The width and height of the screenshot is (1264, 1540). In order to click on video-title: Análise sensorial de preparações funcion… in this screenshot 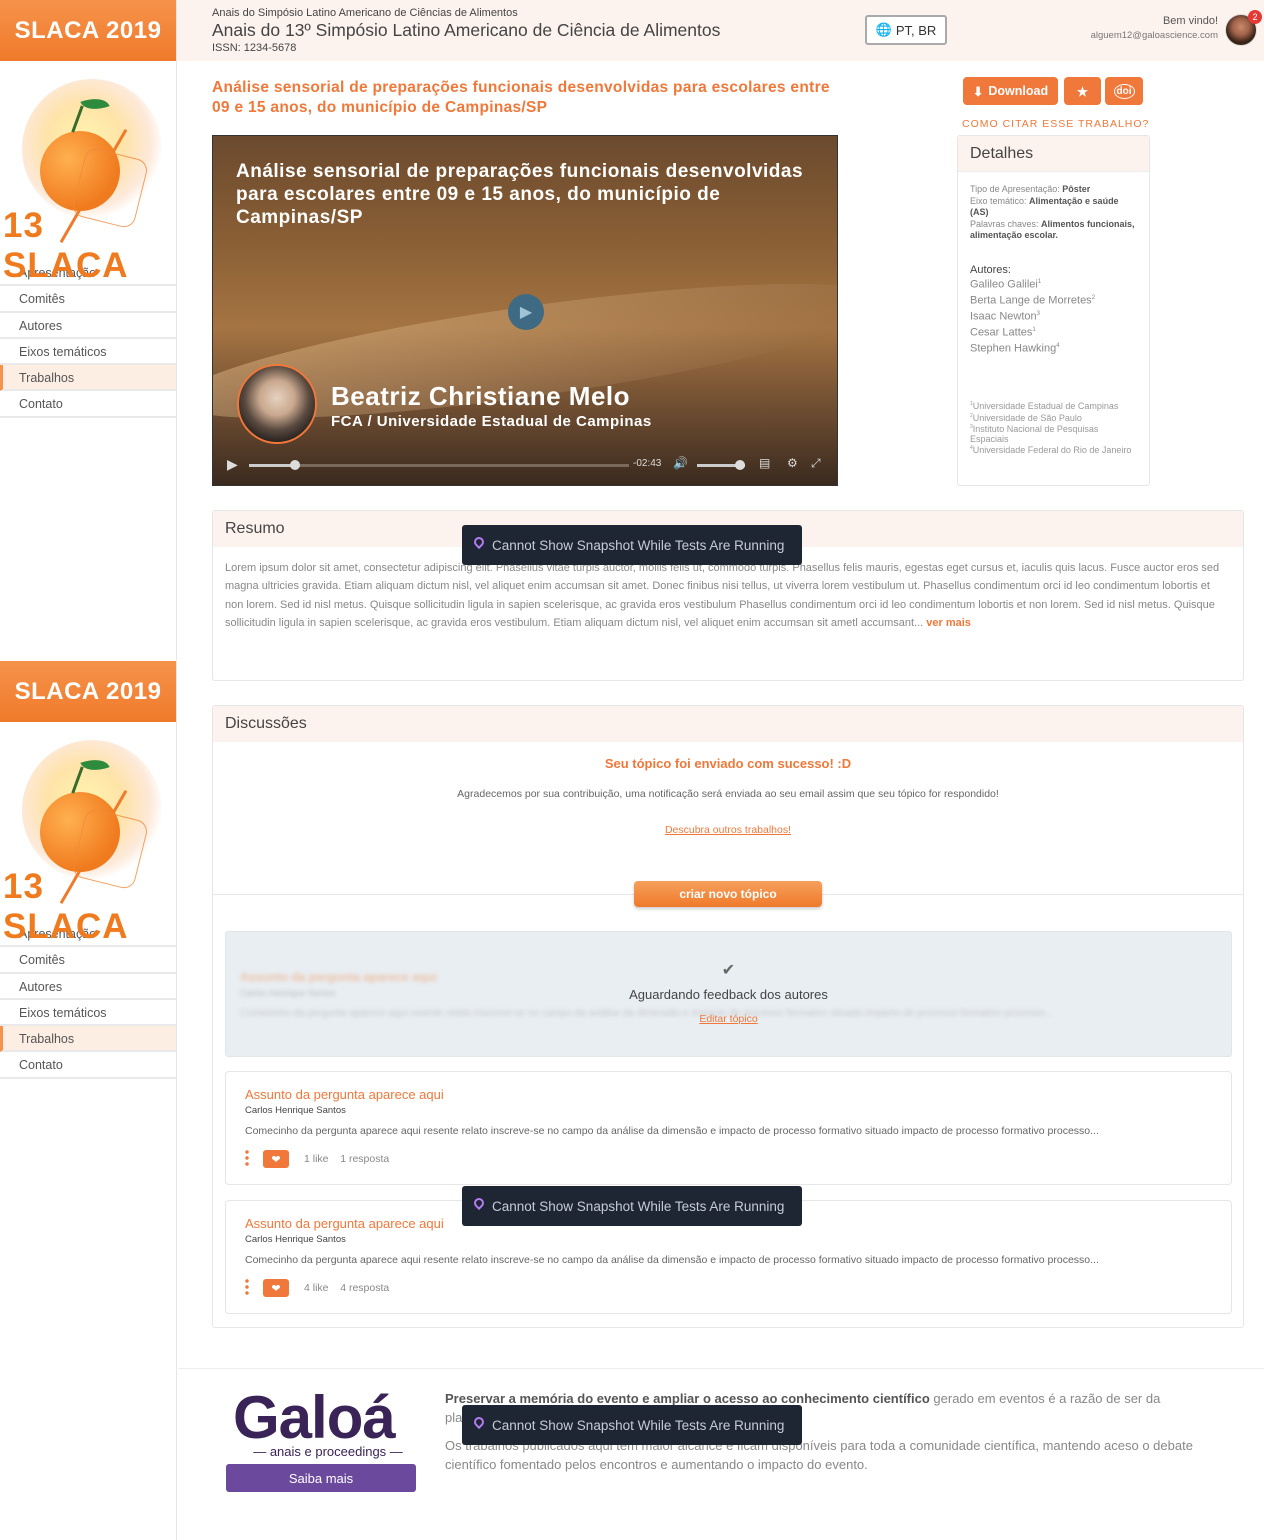, I will do `click(520, 194)`.